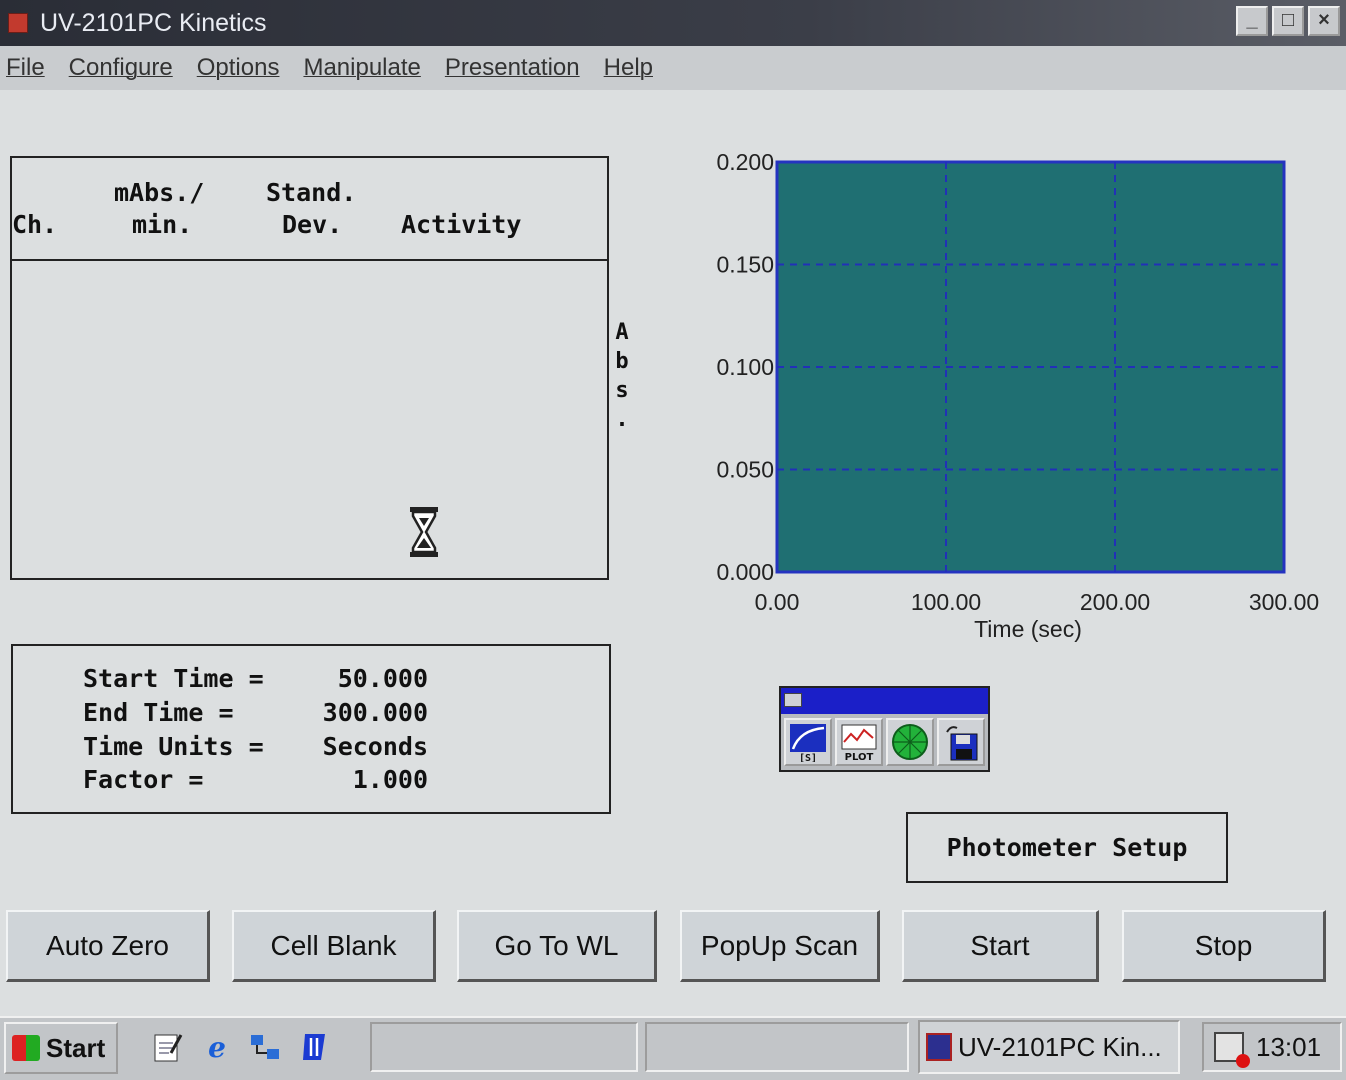  Describe the element at coordinates (910, 742) in the screenshot. I see `green-circle-icon` at that location.